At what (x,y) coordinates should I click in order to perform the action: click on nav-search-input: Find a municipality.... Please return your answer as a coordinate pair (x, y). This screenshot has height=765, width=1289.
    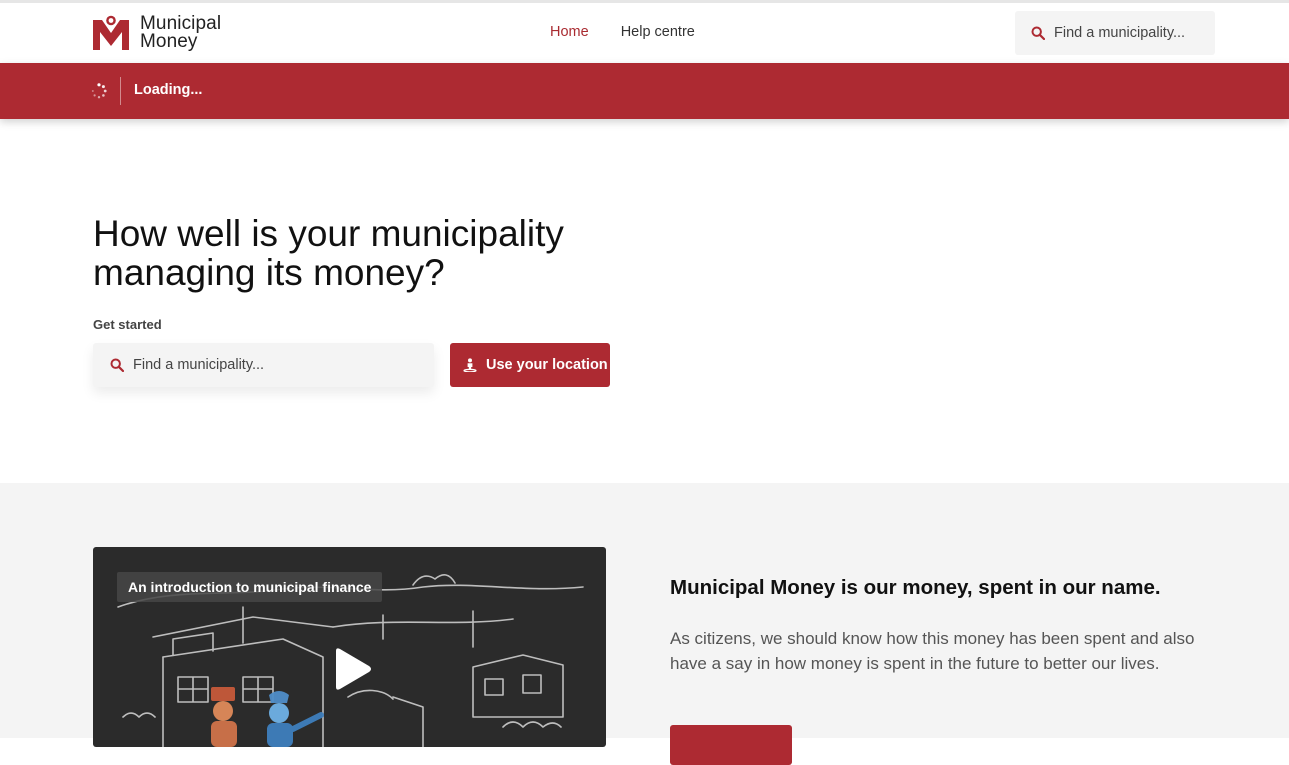
    Looking at the image, I should click on (1115, 33).